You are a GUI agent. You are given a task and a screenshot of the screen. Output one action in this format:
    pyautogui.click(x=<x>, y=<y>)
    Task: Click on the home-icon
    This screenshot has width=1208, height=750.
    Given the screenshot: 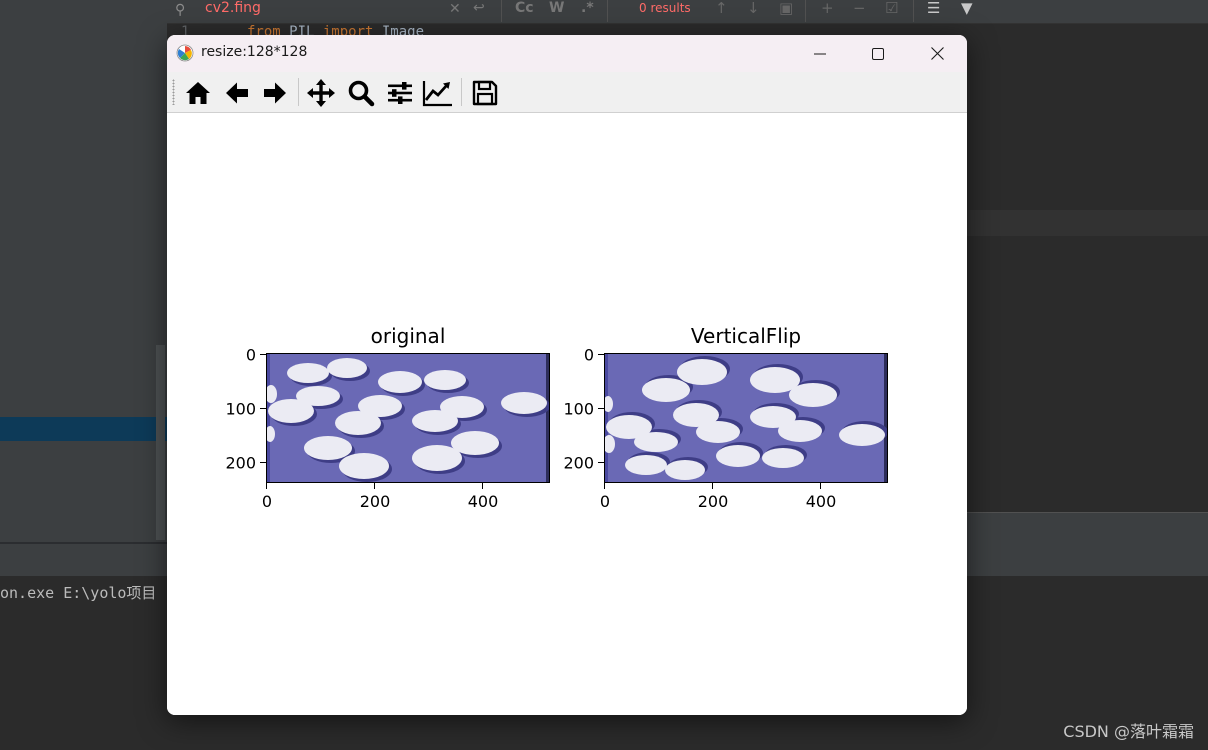 What is the action you would take?
    pyautogui.click(x=198, y=93)
    